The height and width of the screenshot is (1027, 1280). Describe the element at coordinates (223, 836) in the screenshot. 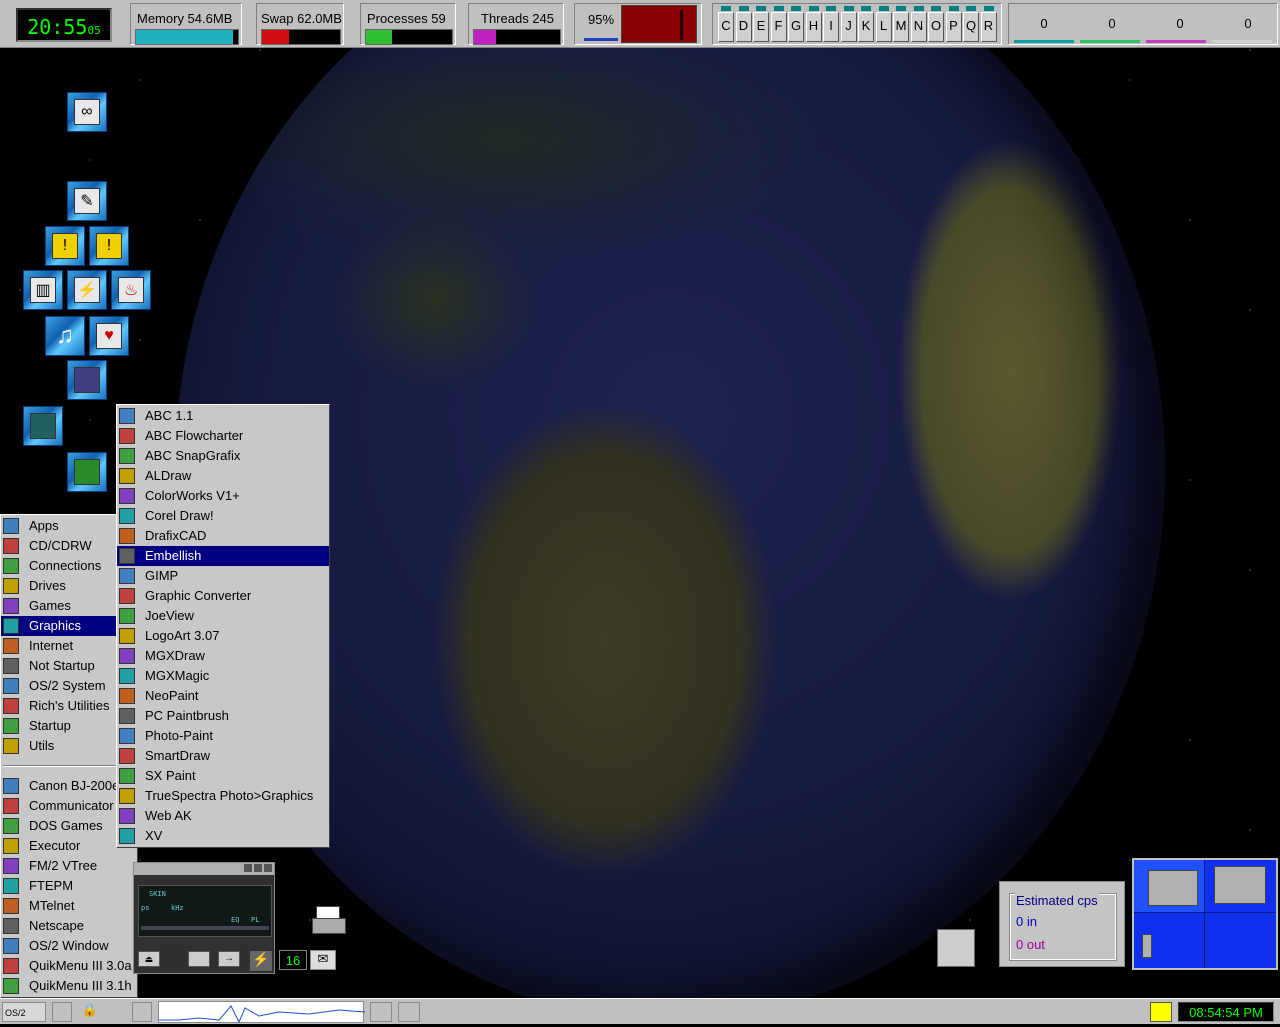

I see `graphics-menu-item: XV` at that location.